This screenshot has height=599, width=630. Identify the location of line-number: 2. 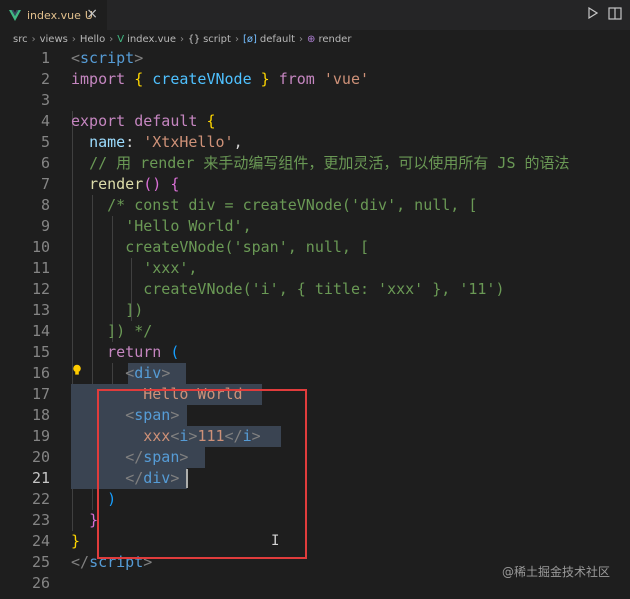
(45, 79).